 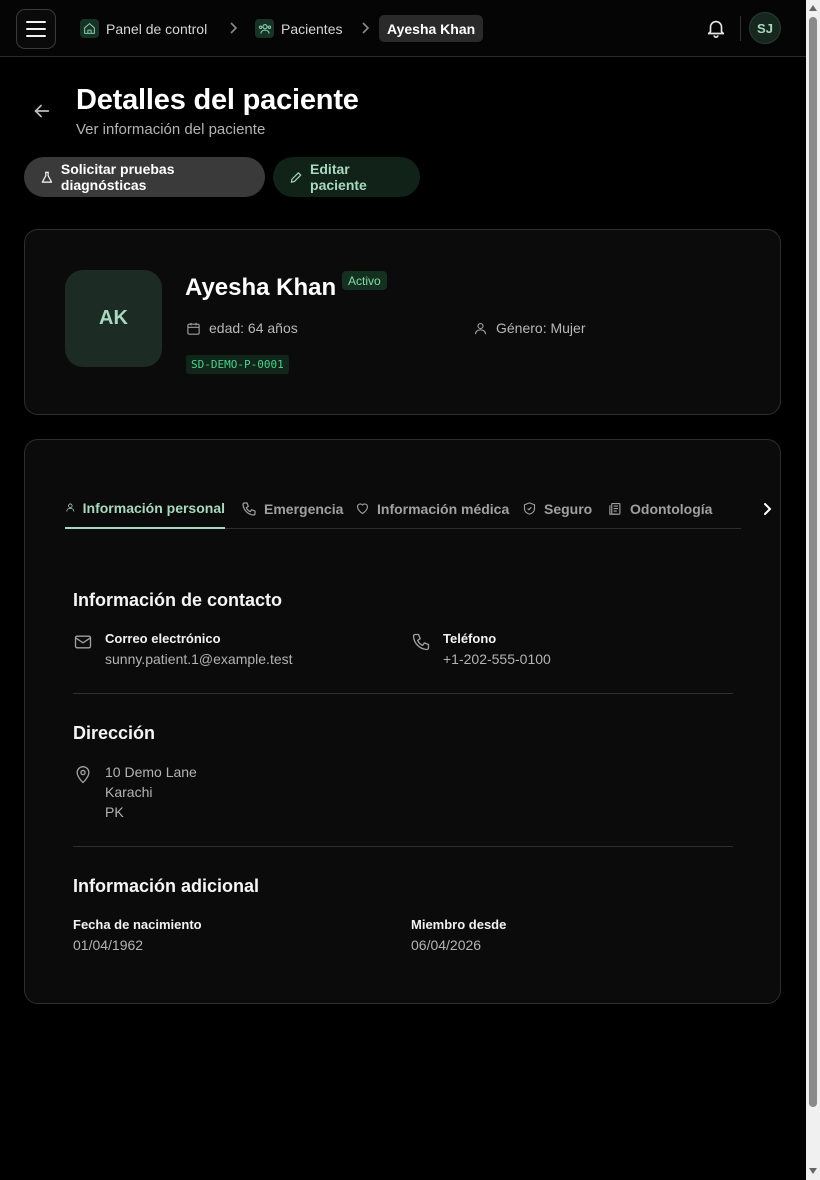 What do you see at coordinates (253, 328) in the screenshot?
I see `patient-age-text: edad: 64 años` at bounding box center [253, 328].